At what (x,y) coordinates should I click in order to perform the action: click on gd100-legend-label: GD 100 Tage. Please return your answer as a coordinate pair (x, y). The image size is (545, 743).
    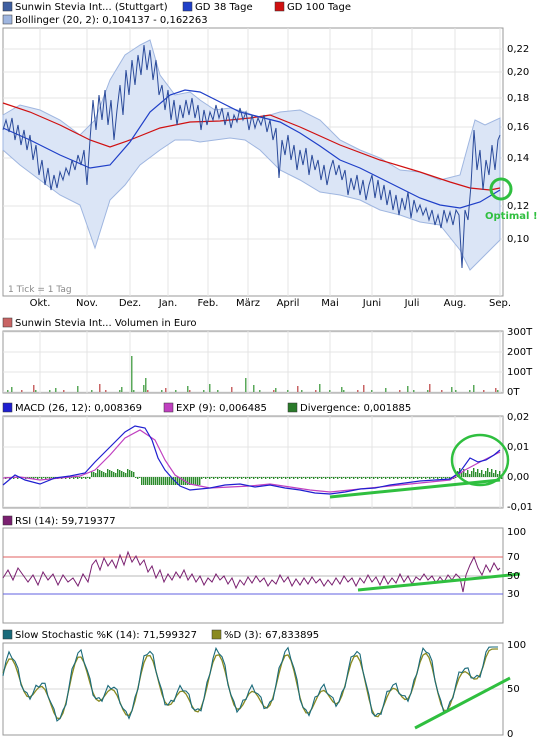
    Looking at the image, I should click on (319, 7).